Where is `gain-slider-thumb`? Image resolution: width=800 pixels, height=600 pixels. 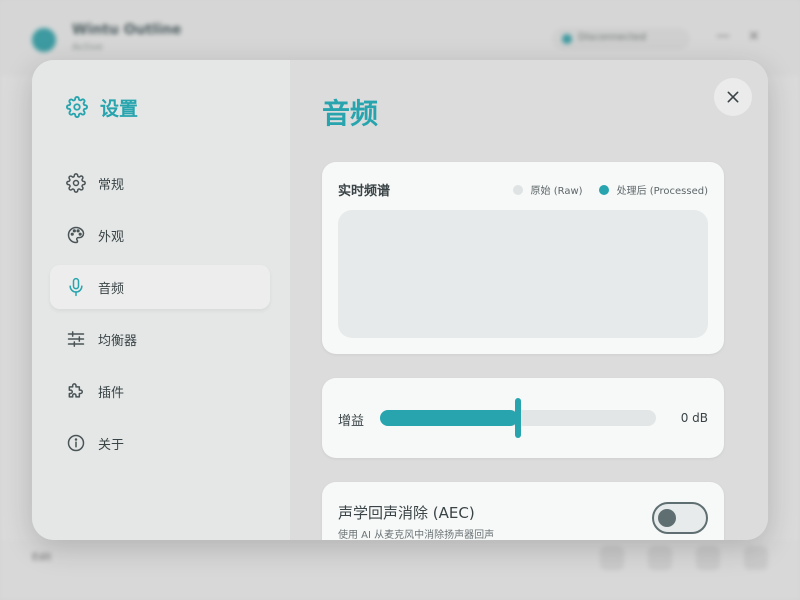 gain-slider-thumb is located at coordinates (518, 418).